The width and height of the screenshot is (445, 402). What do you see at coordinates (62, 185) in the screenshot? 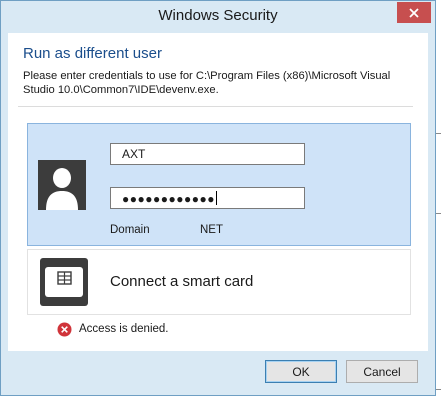
I see `user-avatar-icon` at bounding box center [62, 185].